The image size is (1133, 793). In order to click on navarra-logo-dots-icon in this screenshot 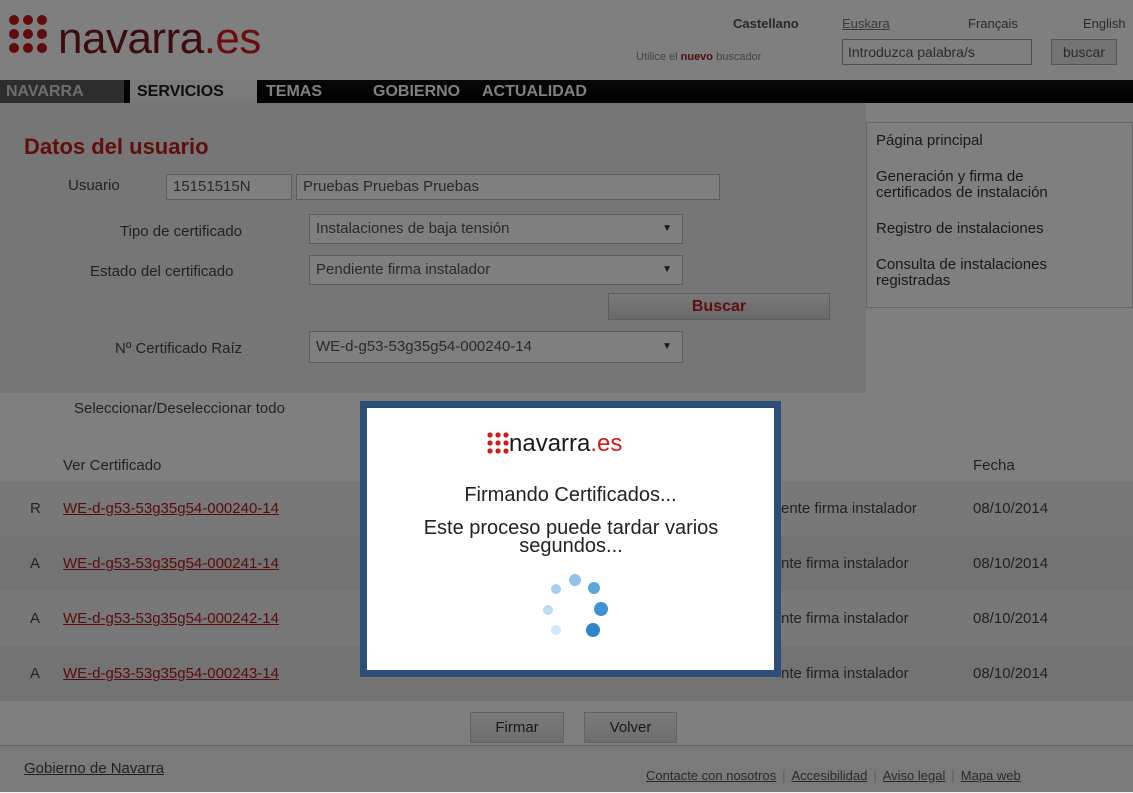, I will do `click(498, 443)`.